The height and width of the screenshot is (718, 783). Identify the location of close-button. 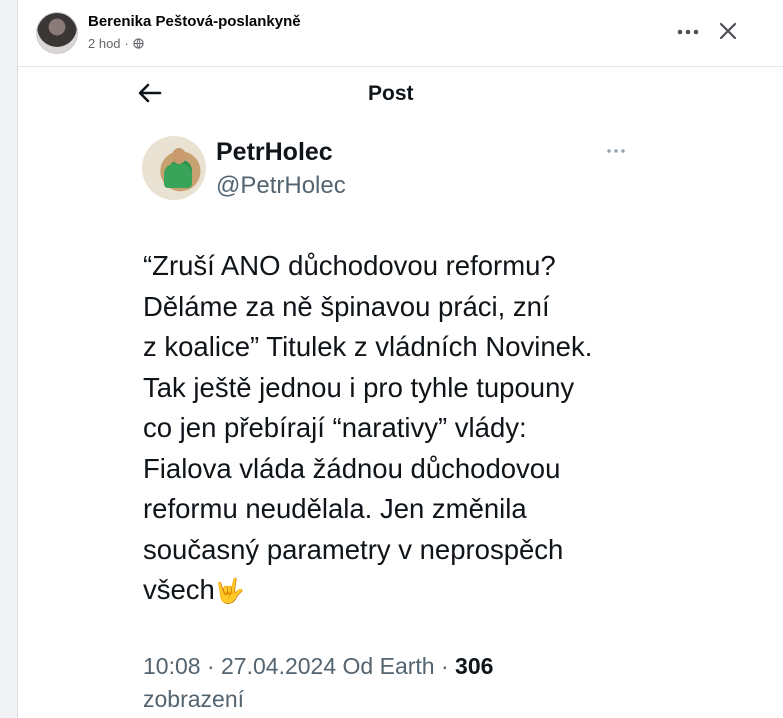
(728, 31).